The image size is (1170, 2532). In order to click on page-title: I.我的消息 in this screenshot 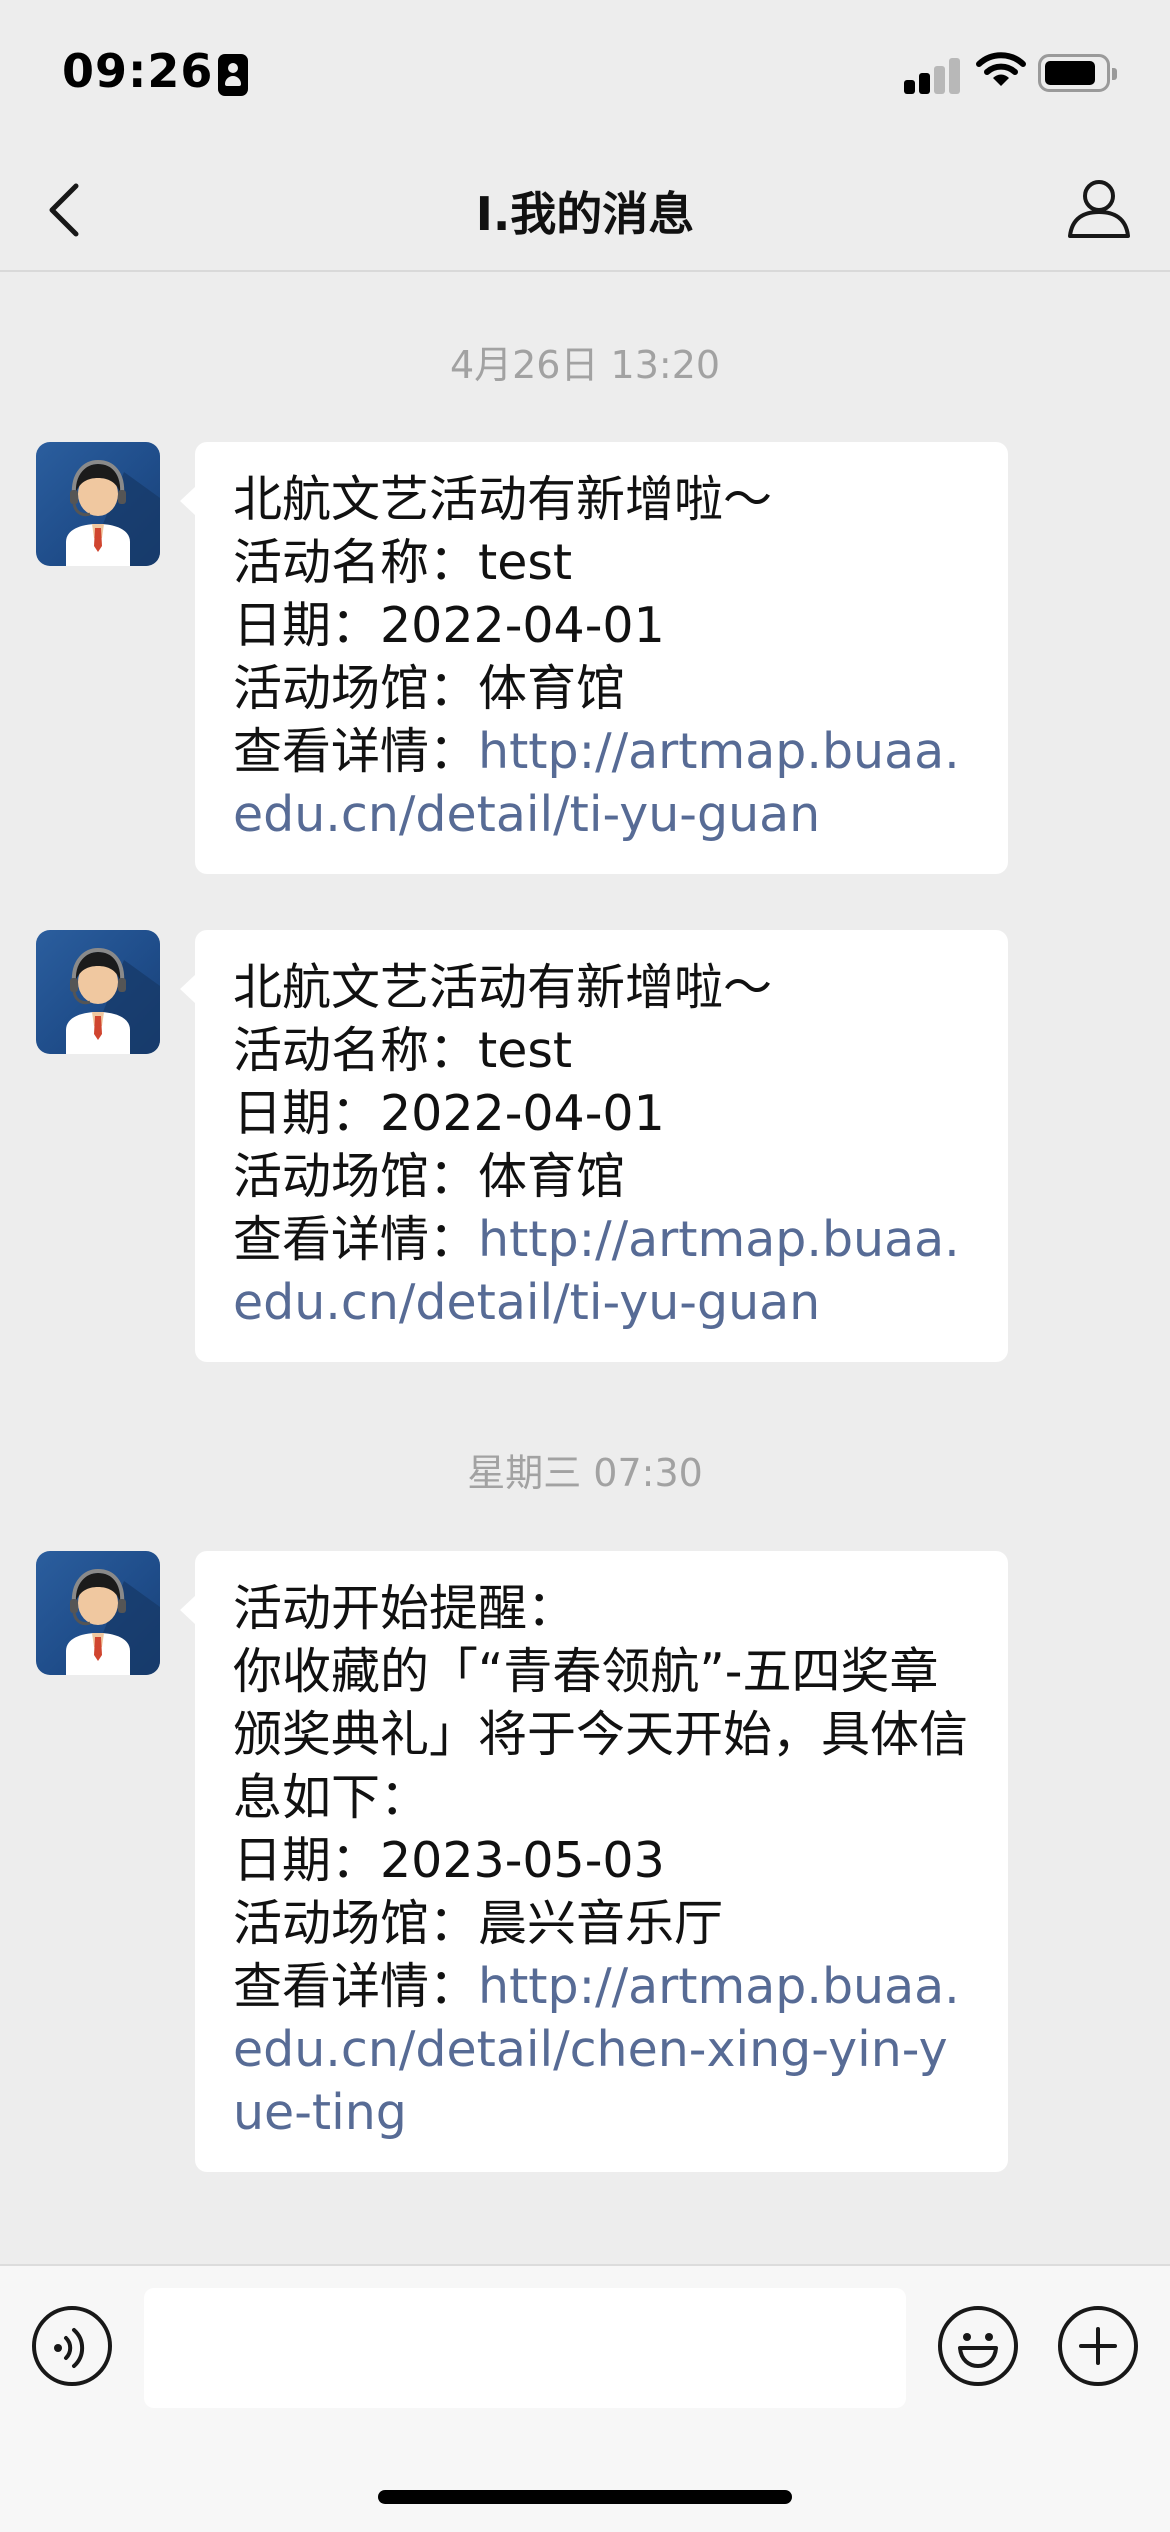, I will do `click(585, 214)`.